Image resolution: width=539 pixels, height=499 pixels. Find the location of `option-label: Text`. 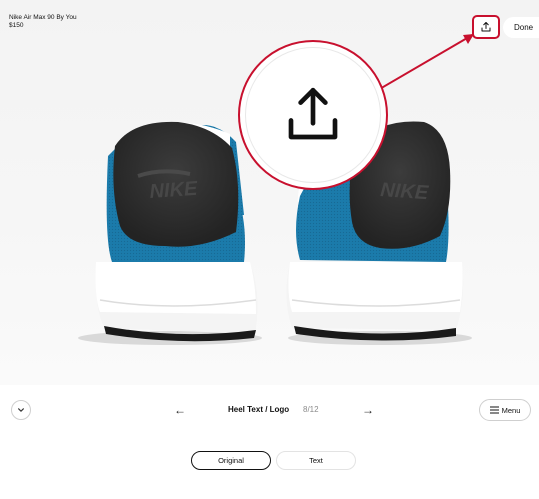

option-label: Text is located at coordinates (316, 460).